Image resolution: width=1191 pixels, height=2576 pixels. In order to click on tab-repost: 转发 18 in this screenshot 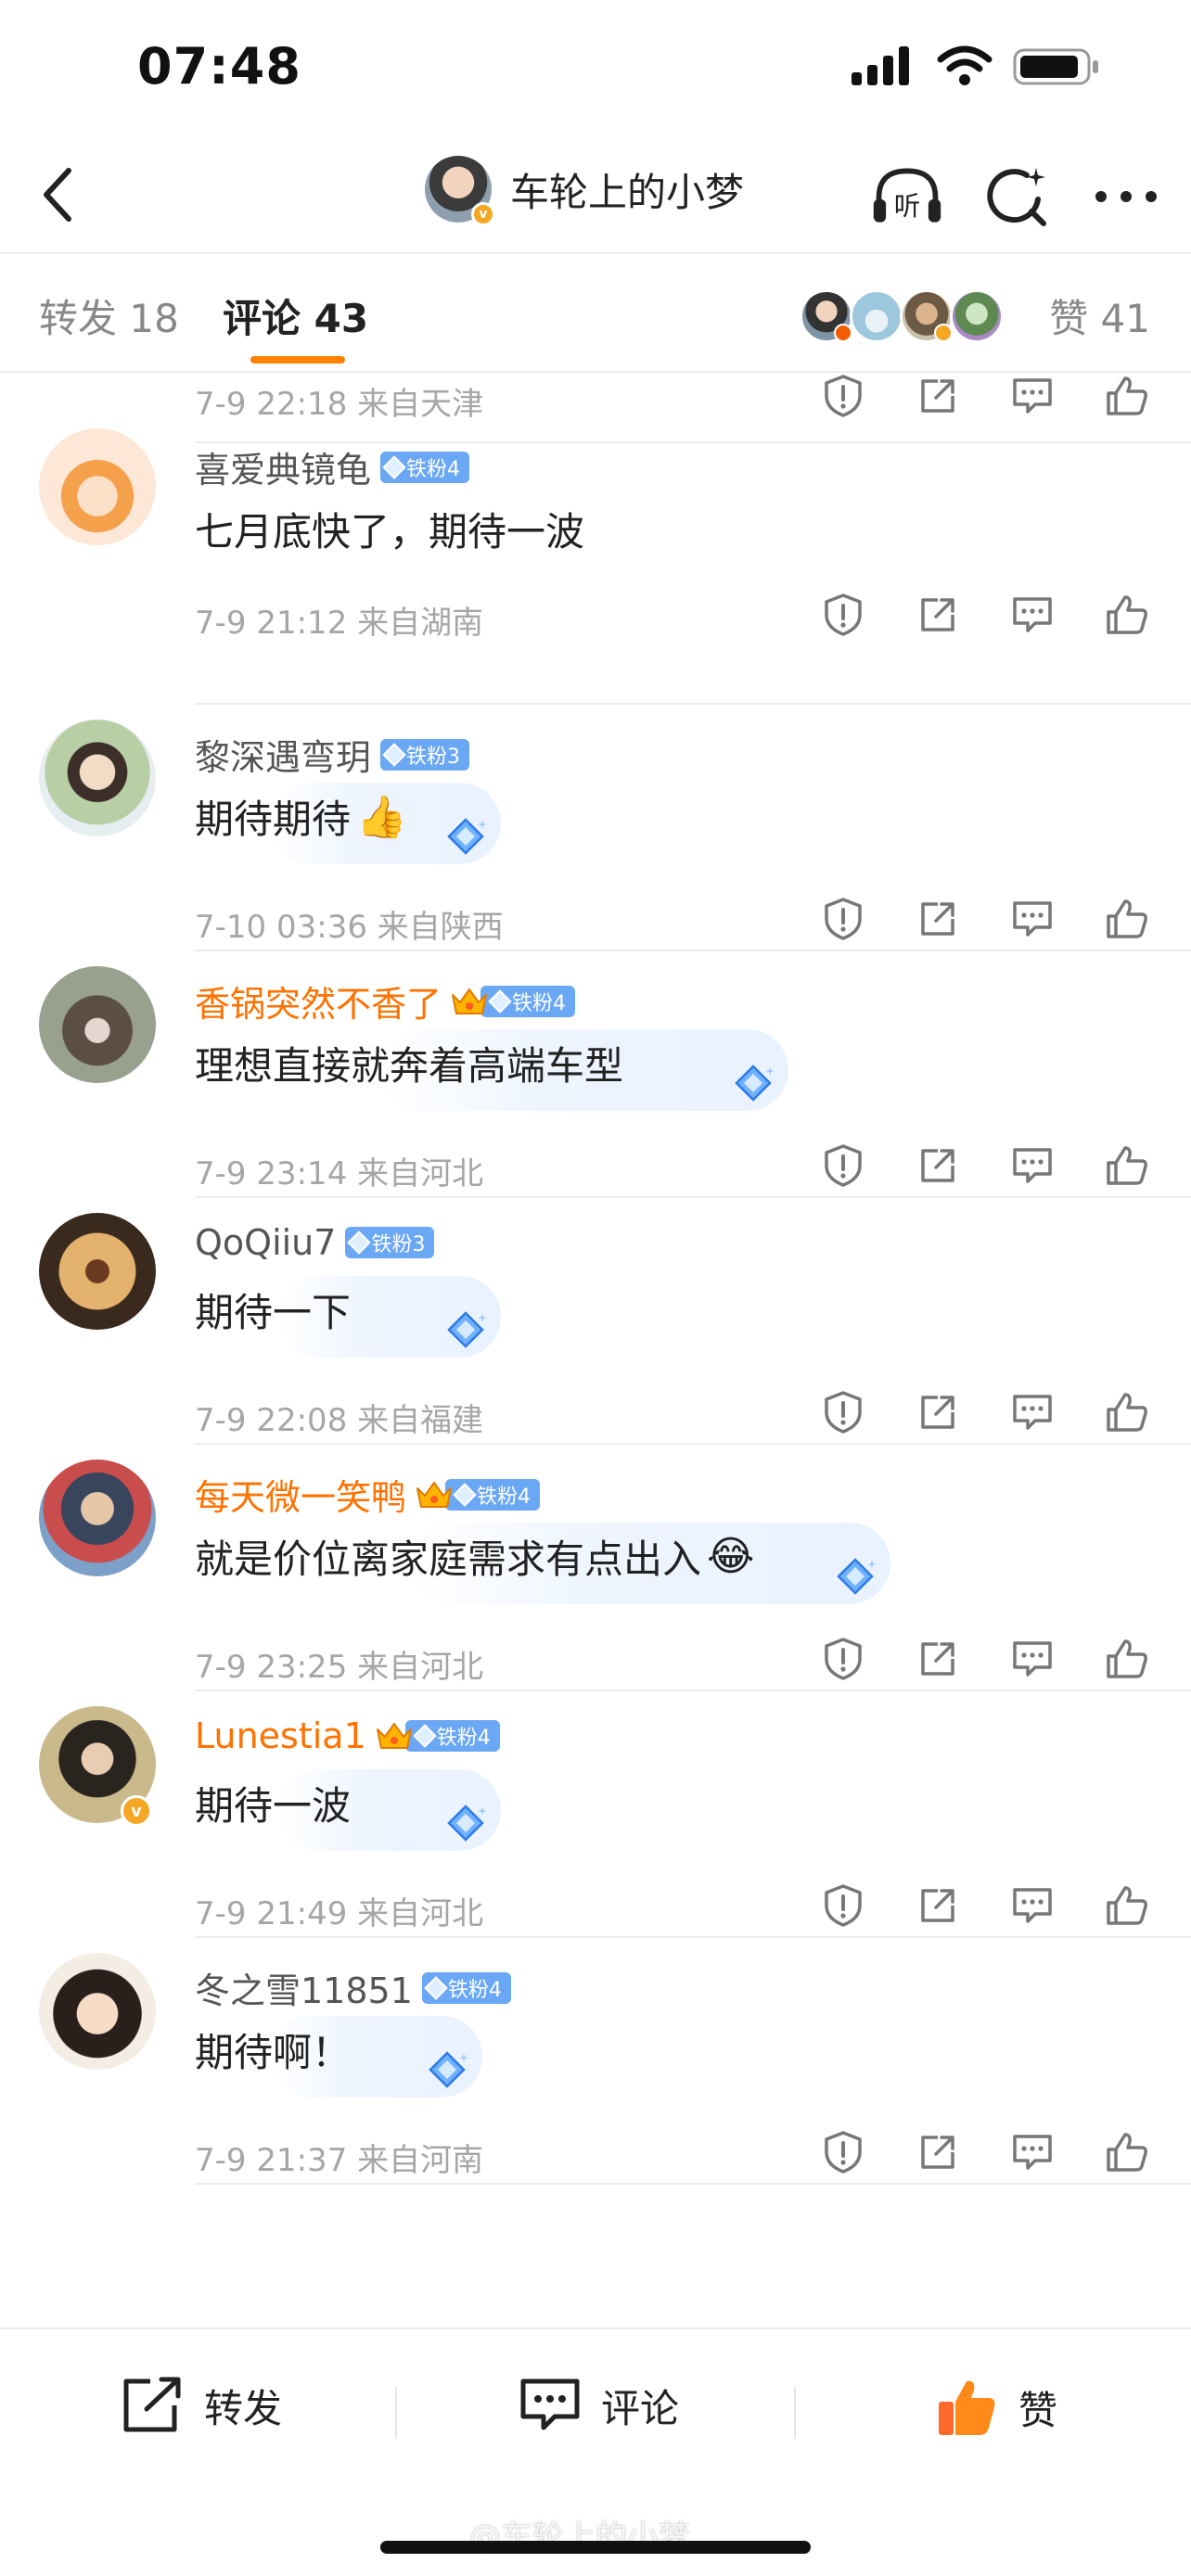, I will do `click(109, 316)`.